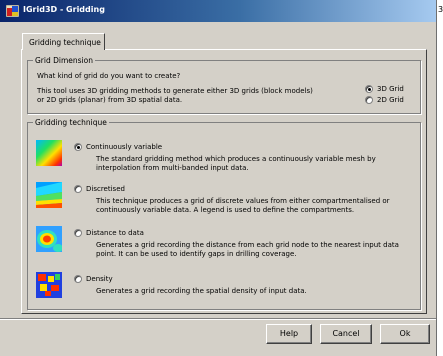  I want to click on discretised-label: Discretised, so click(105, 189).